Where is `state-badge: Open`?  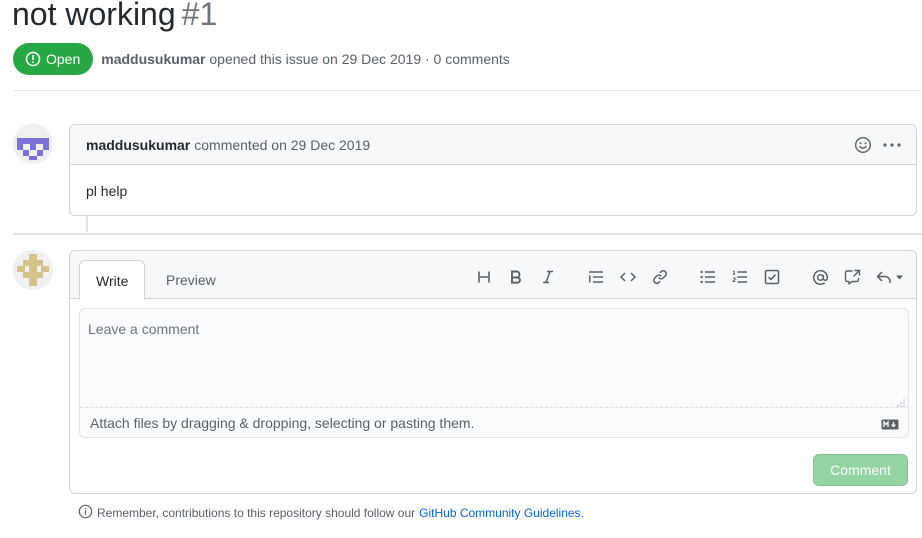 state-badge: Open is located at coordinates (53, 59).